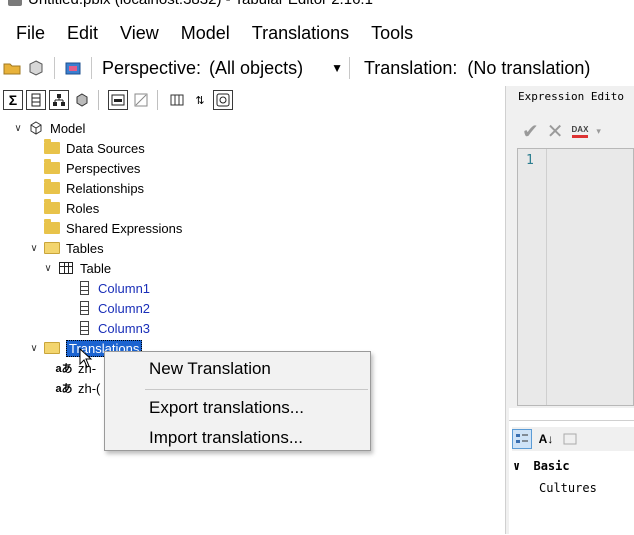 The image size is (634, 535). I want to click on expression-toolbar: ✔ ✕ DAX ▾, so click(561, 131).